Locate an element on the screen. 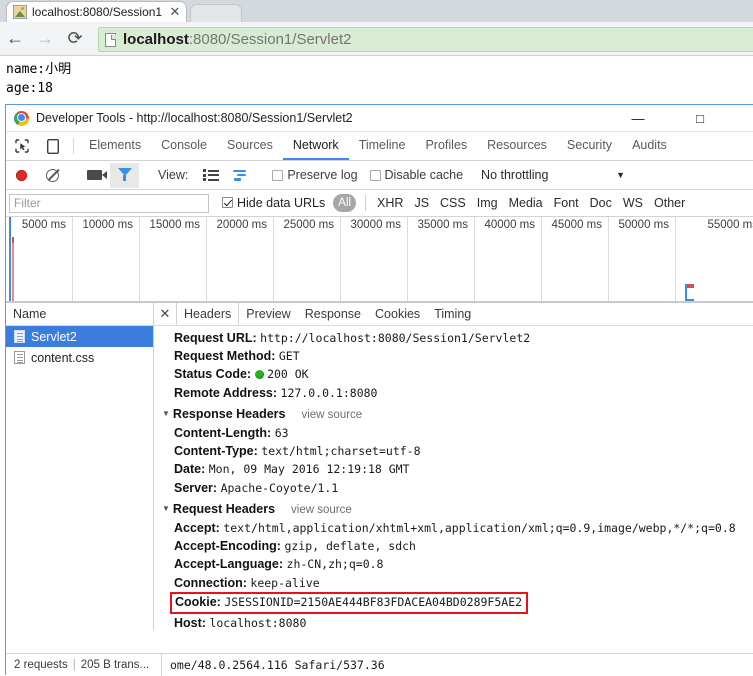 The height and width of the screenshot is (676, 753). view-waterfall-button is located at coordinates (241, 175).